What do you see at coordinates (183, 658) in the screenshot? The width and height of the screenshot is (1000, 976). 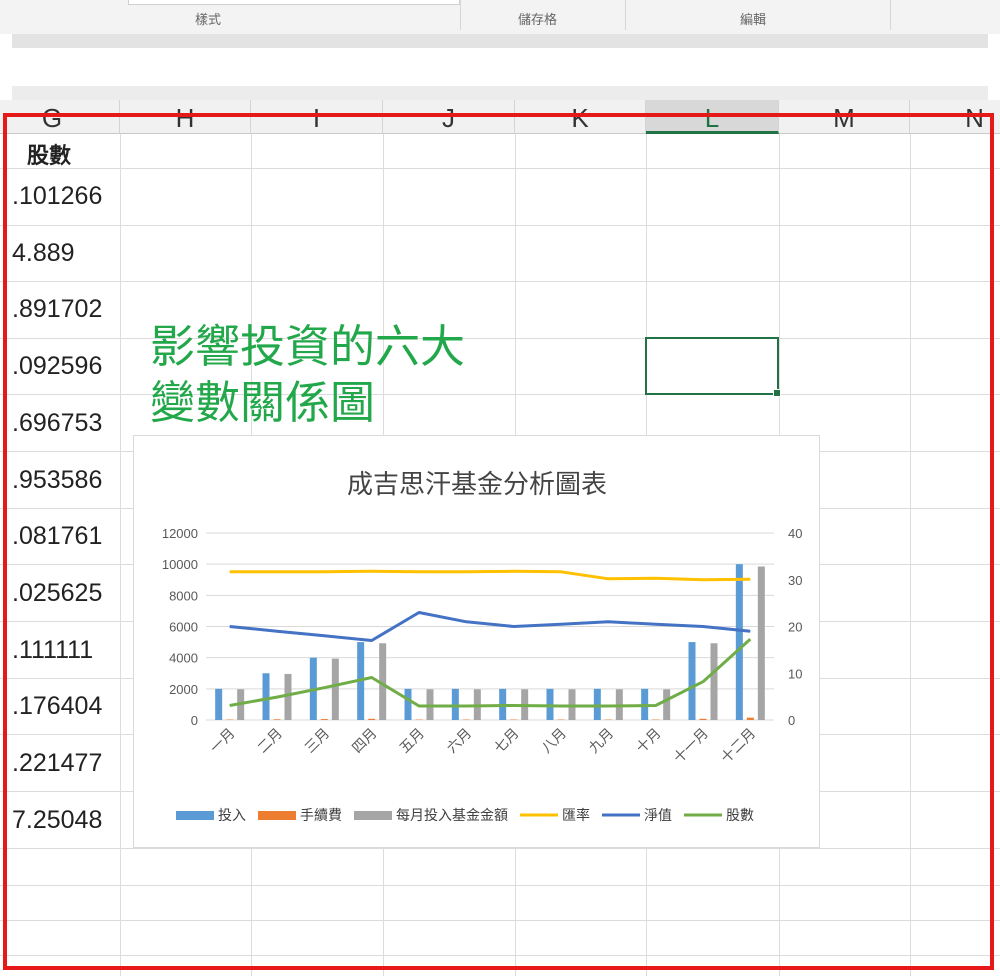 I see `y-left-tick-label: 4000` at bounding box center [183, 658].